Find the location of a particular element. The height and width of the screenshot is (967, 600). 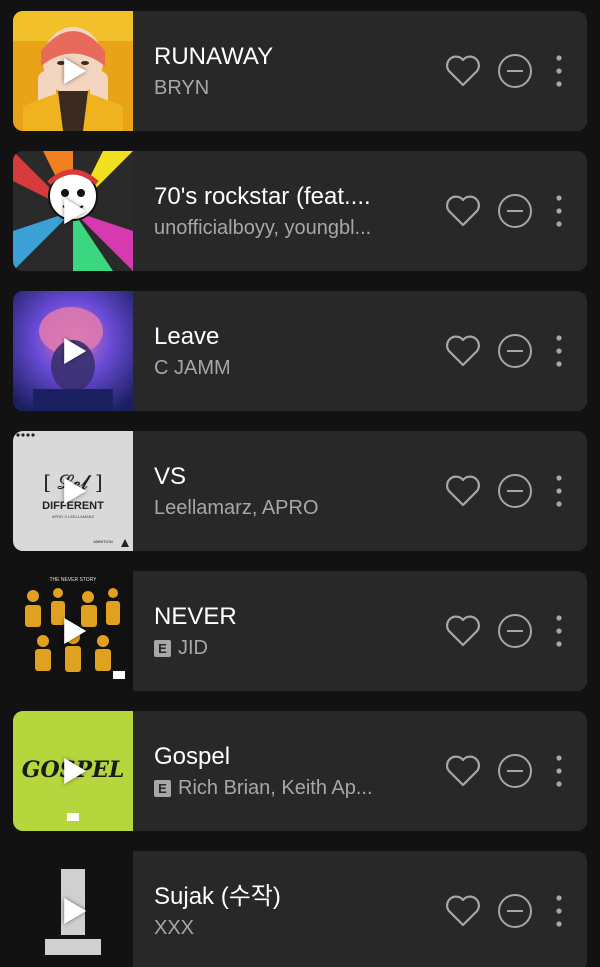

track-artist: Leellamarz, APRO is located at coordinates (236, 508).